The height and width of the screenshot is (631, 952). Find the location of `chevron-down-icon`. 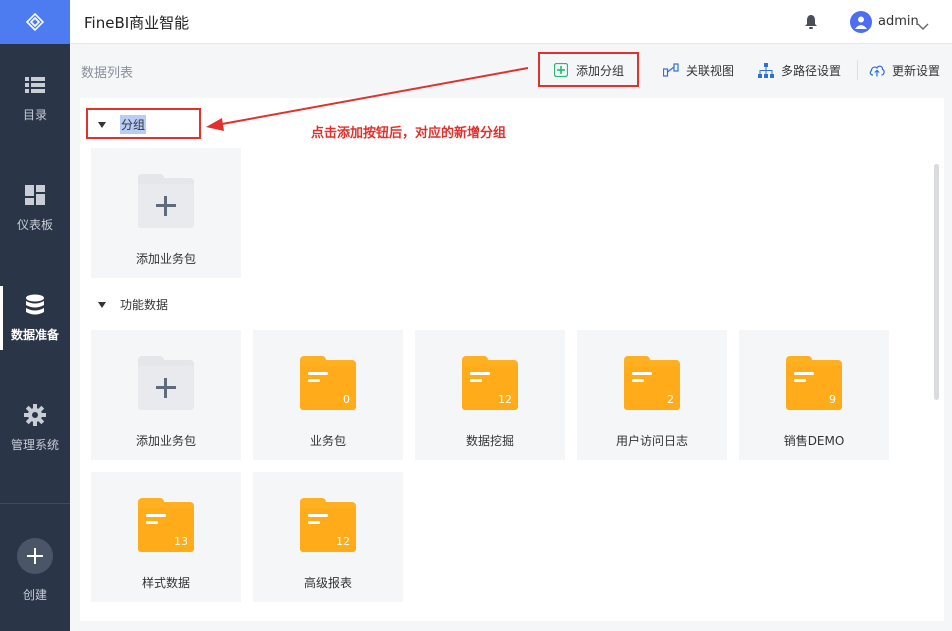

chevron-down-icon is located at coordinates (923, 25).